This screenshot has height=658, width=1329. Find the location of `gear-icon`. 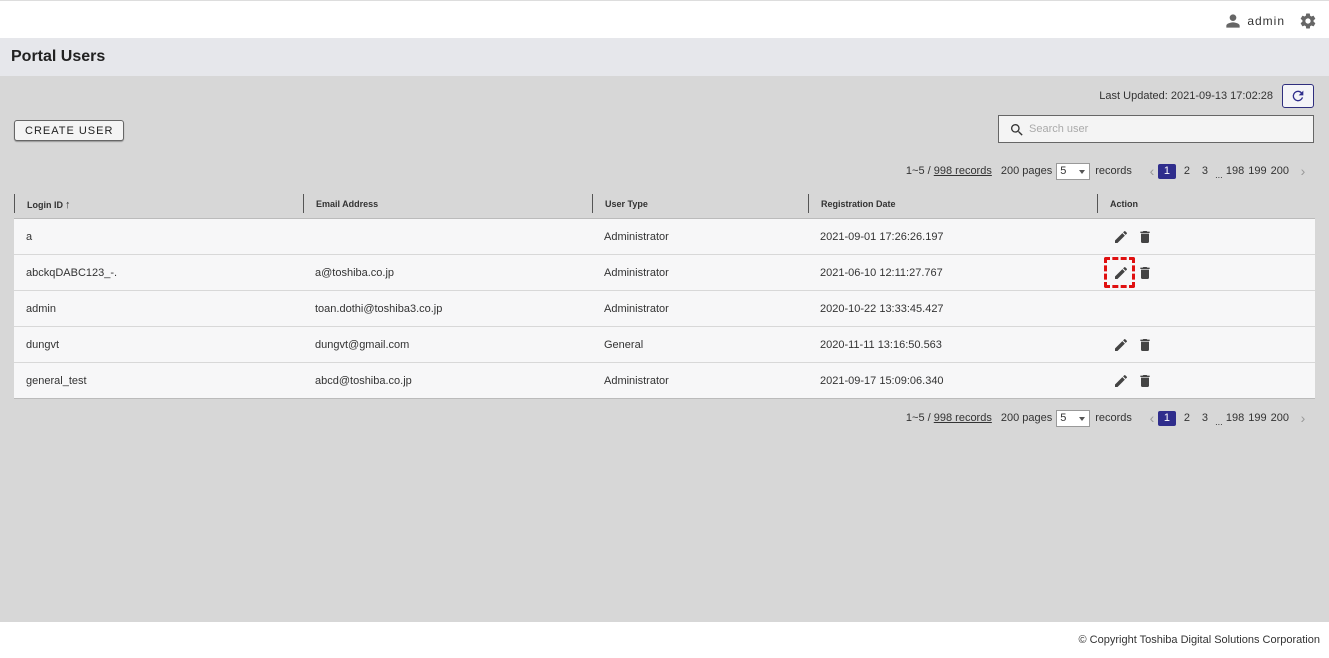

gear-icon is located at coordinates (1308, 21).